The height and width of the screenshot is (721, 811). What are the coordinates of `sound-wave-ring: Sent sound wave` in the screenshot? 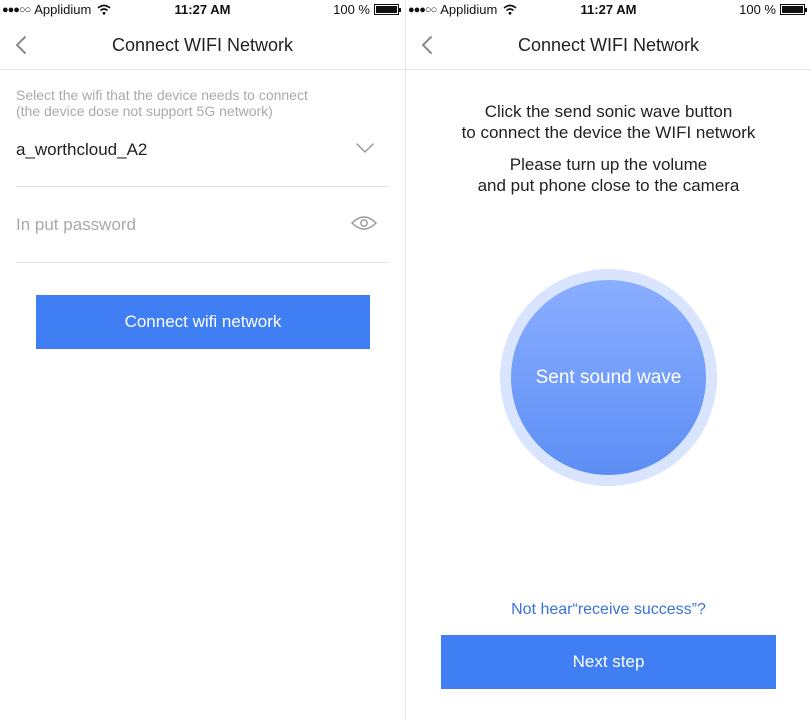 It's located at (608, 377).